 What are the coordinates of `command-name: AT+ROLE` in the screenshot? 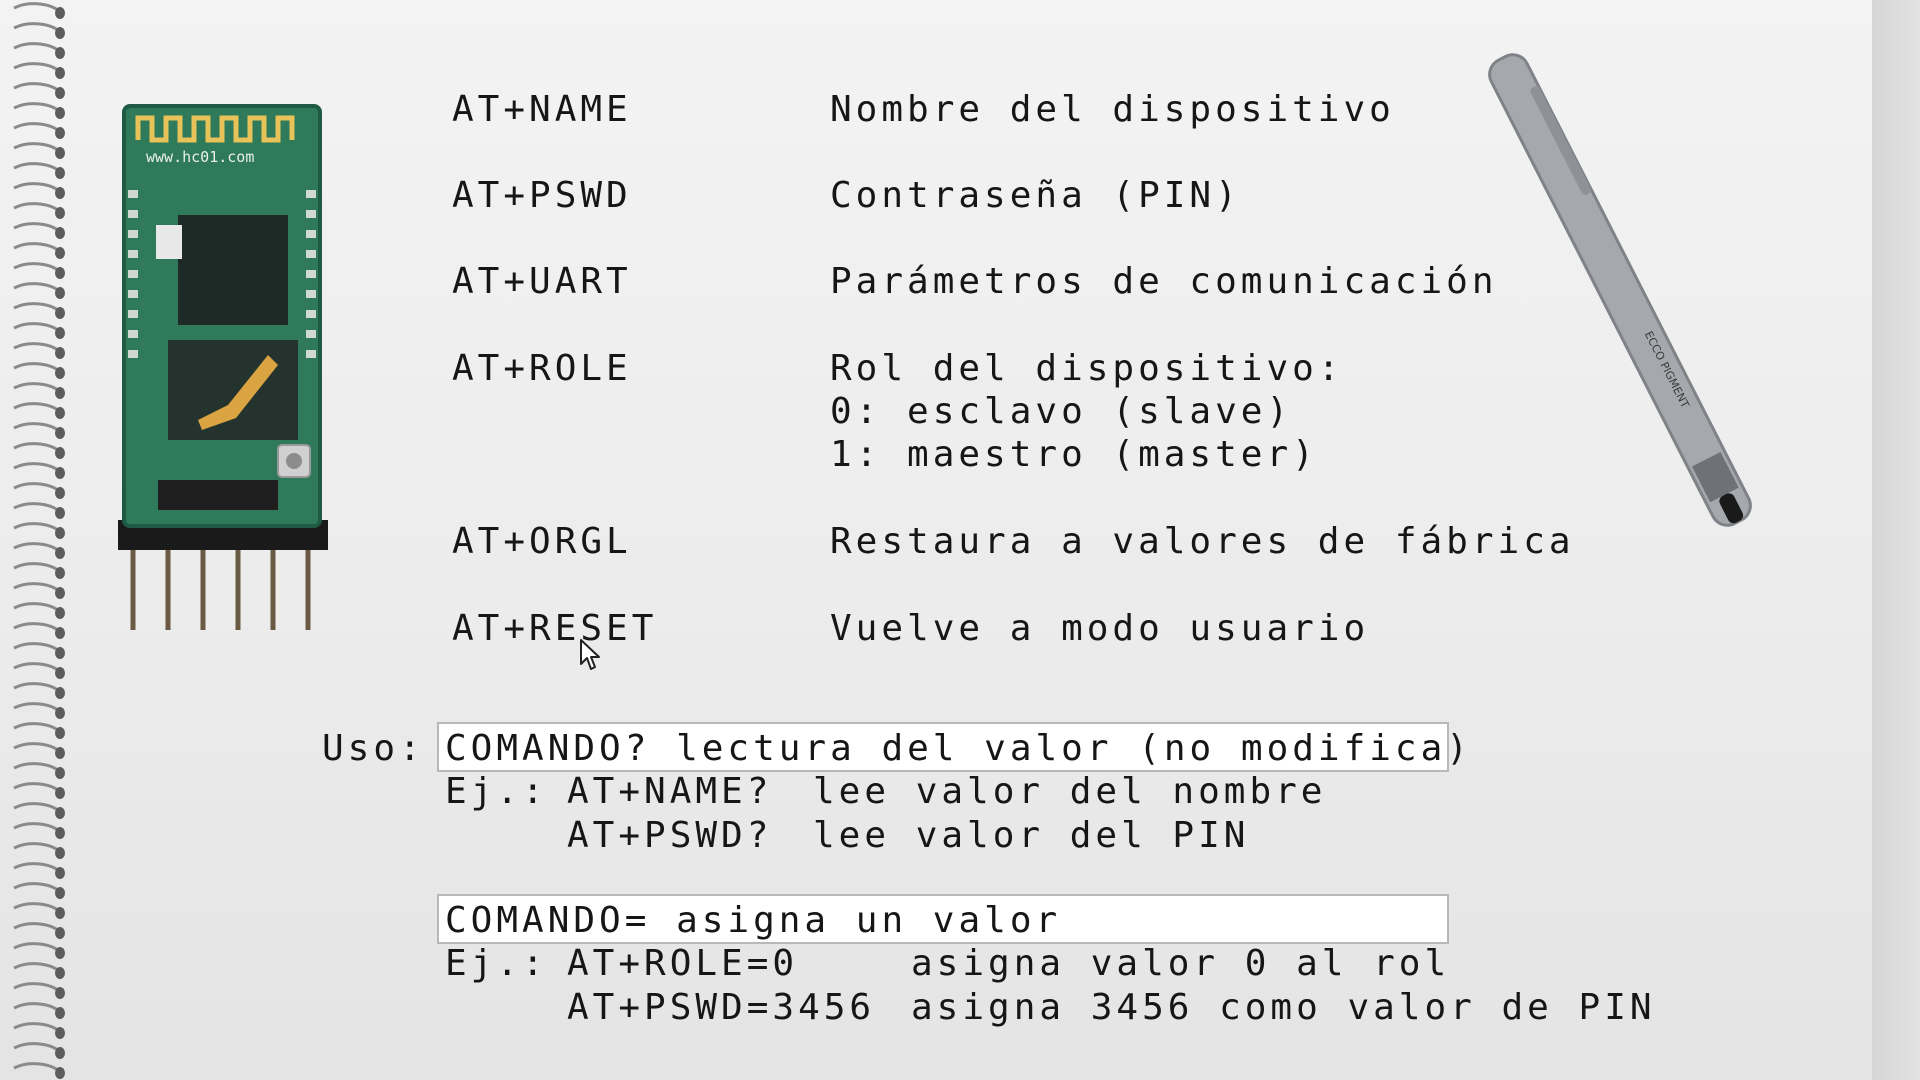 It's located at (542, 368).